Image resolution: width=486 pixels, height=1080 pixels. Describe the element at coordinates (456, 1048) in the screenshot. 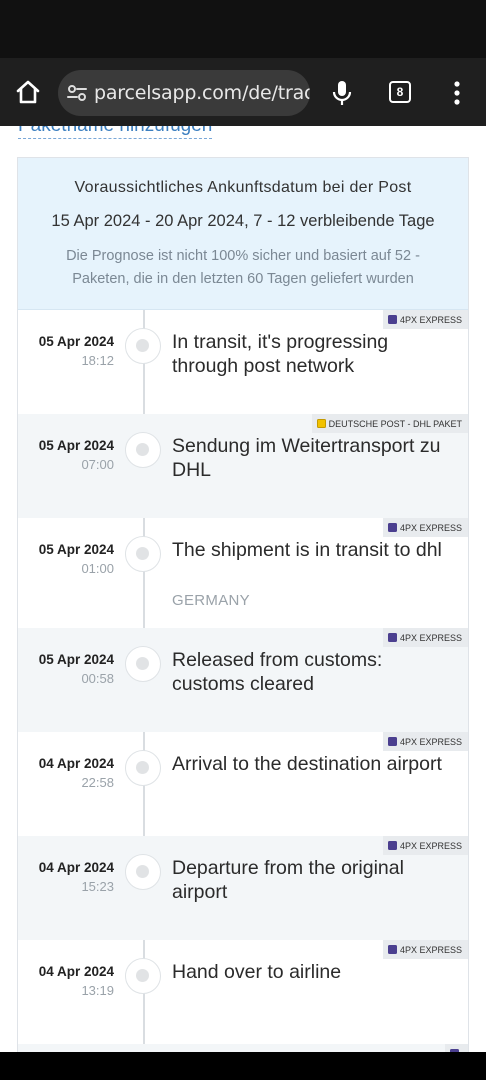

I see `carrier-badge` at that location.